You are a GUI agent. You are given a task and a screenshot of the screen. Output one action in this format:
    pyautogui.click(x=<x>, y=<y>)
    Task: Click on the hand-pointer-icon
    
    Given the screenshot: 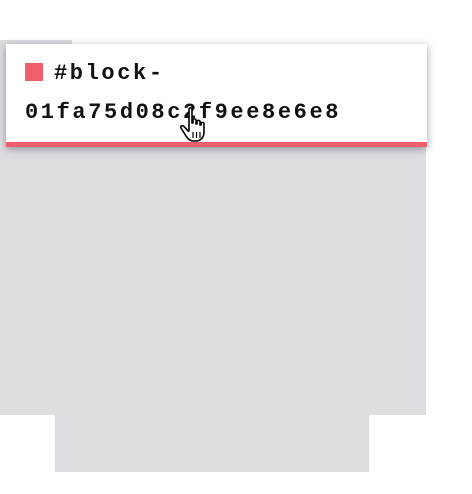 What is the action you would take?
    pyautogui.click(x=192, y=124)
    